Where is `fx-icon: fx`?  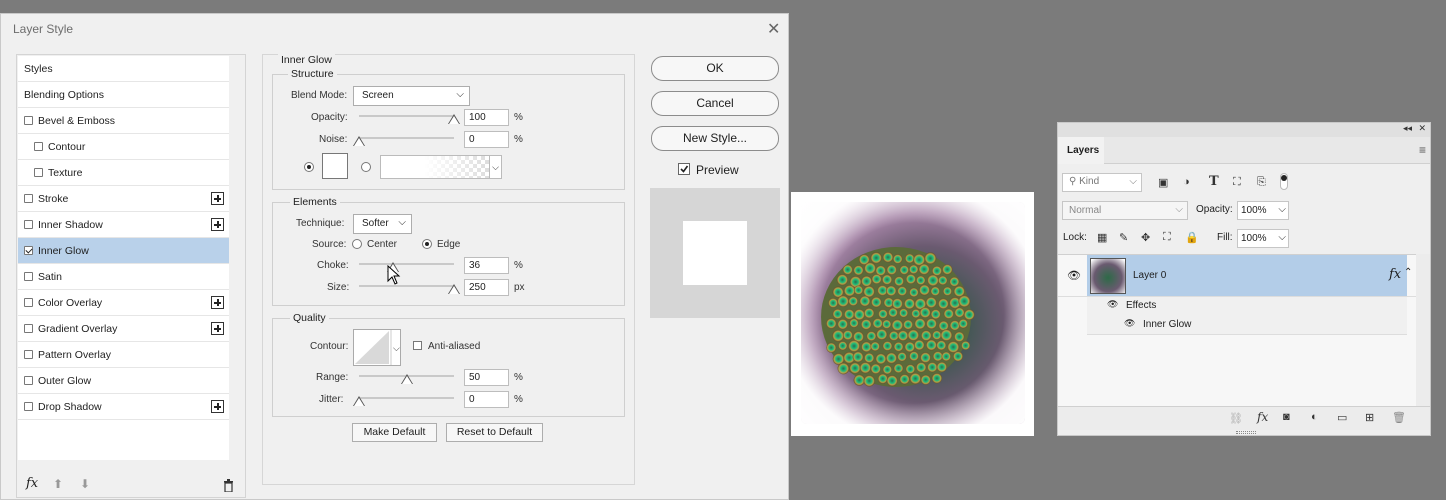 fx-icon: fx is located at coordinates (32, 483).